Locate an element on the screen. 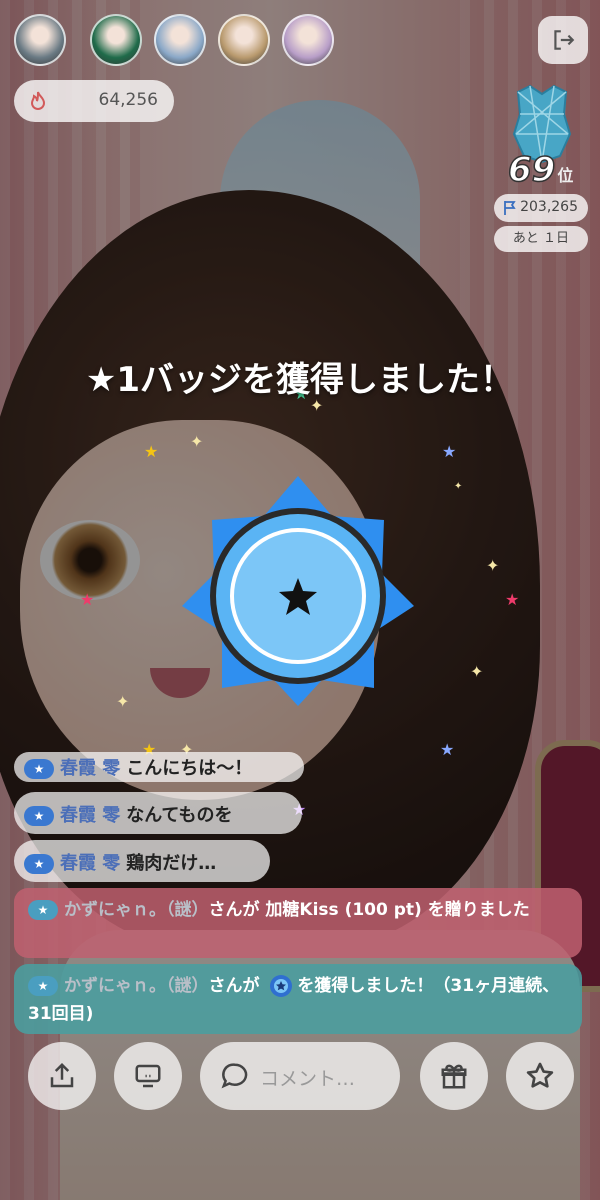  screen-icon is located at coordinates (148, 1076).